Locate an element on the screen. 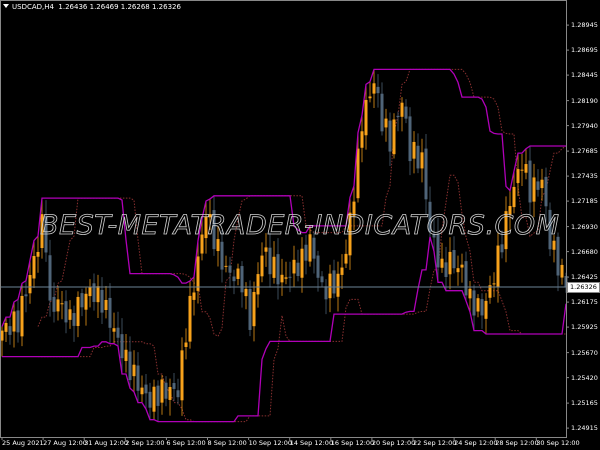 The image size is (600, 450). ohlc-open: 1.26436 is located at coordinates (73, 7).